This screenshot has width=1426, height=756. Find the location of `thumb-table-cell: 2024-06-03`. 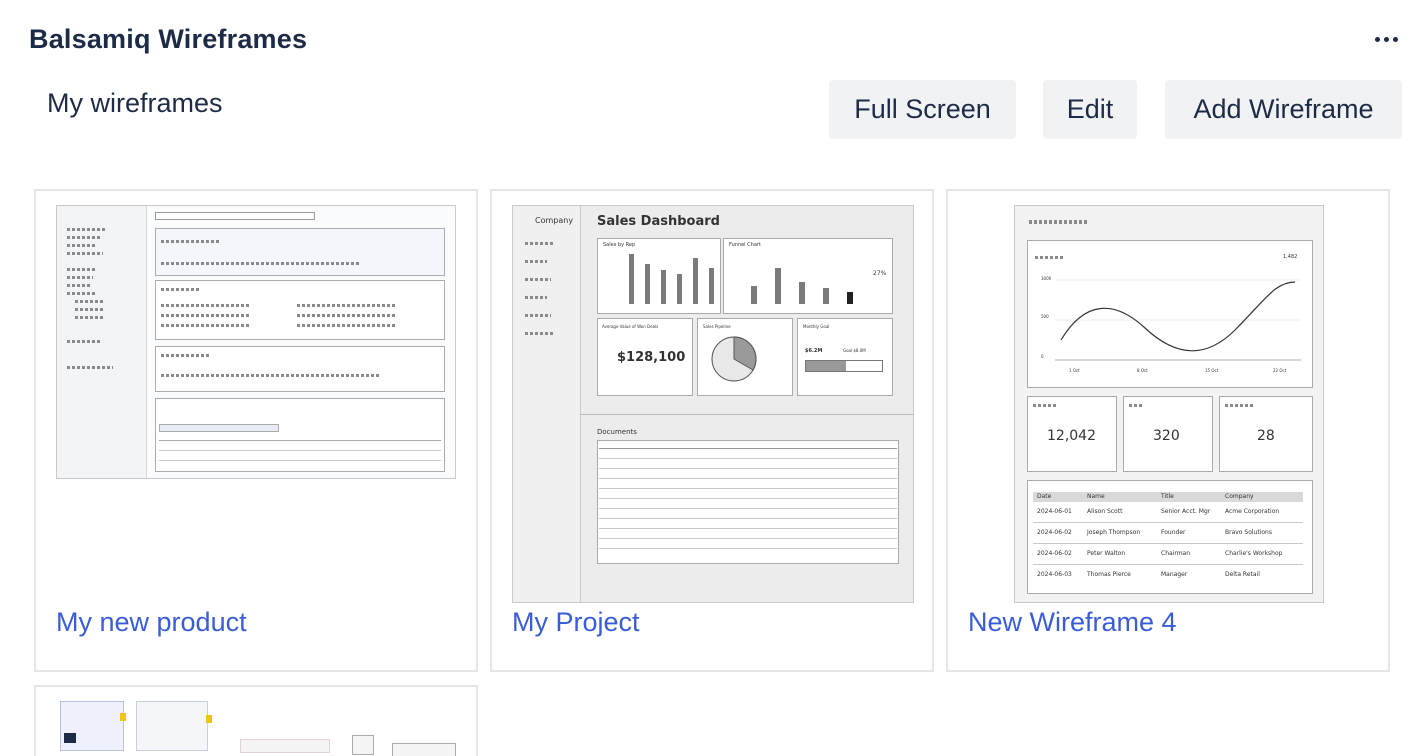

thumb-table-cell: 2024-06-03 is located at coordinates (1054, 574).